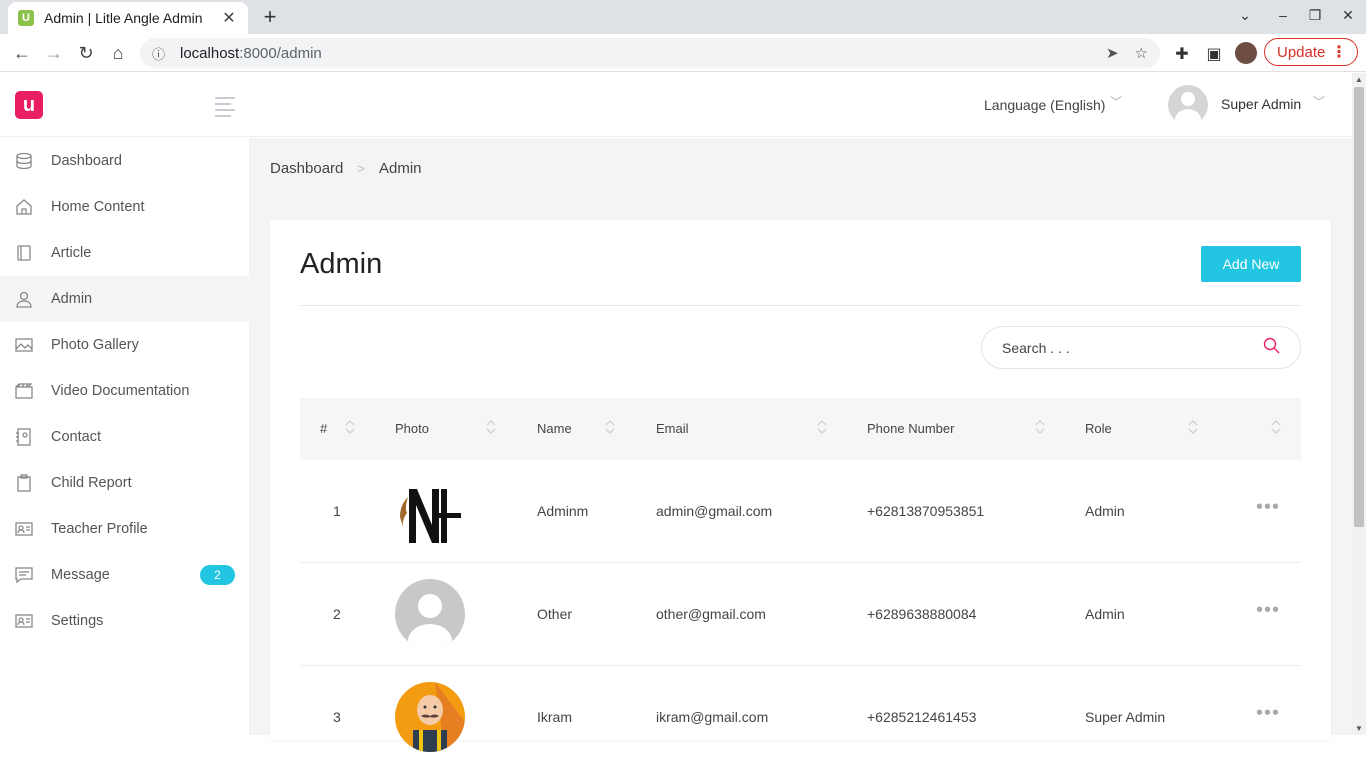  What do you see at coordinates (24, 253) in the screenshot?
I see `article-icon` at bounding box center [24, 253].